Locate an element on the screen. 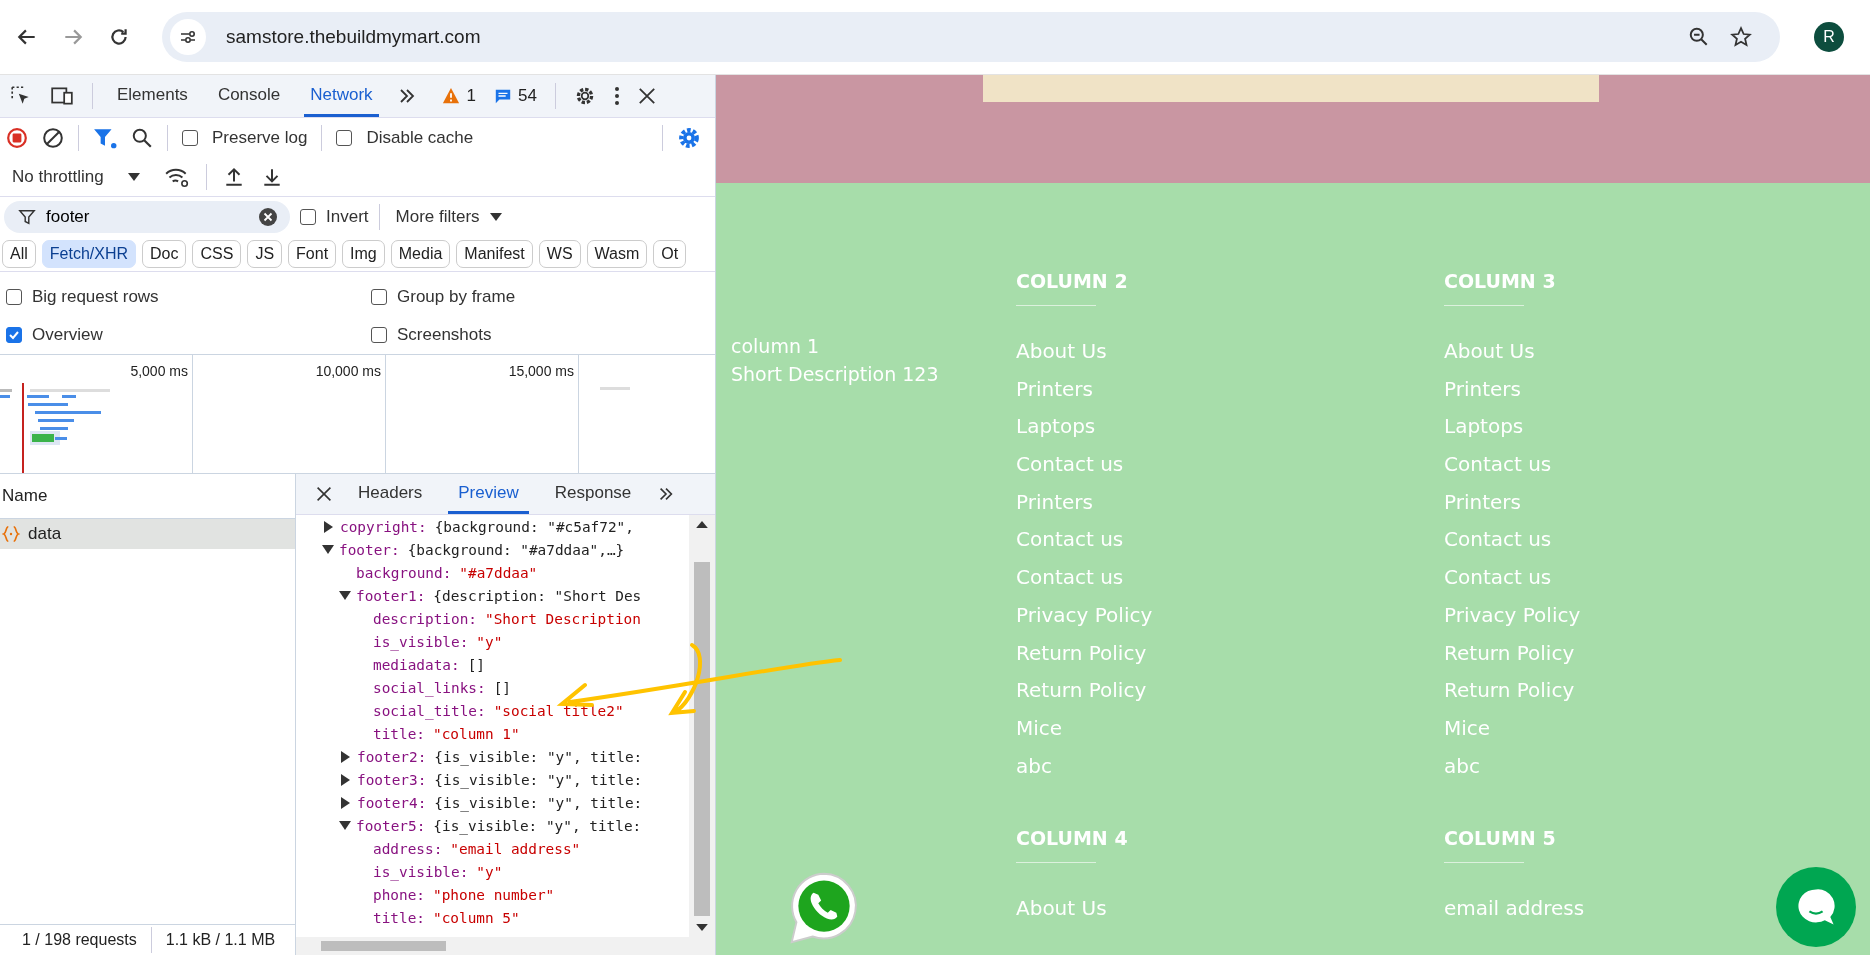  scroll-up-arrow-icon is located at coordinates (702, 524).